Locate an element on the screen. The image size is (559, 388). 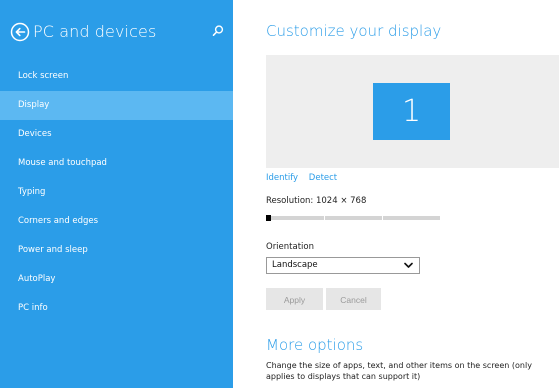
orientation-select-value: Landscape is located at coordinates (295, 265).